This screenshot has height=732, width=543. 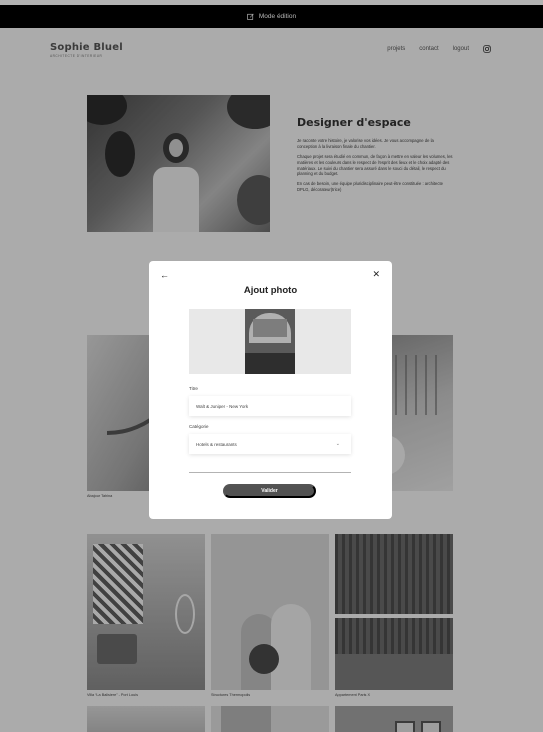 I want to click on modal-title: Ajout photo, so click(x=270, y=290).